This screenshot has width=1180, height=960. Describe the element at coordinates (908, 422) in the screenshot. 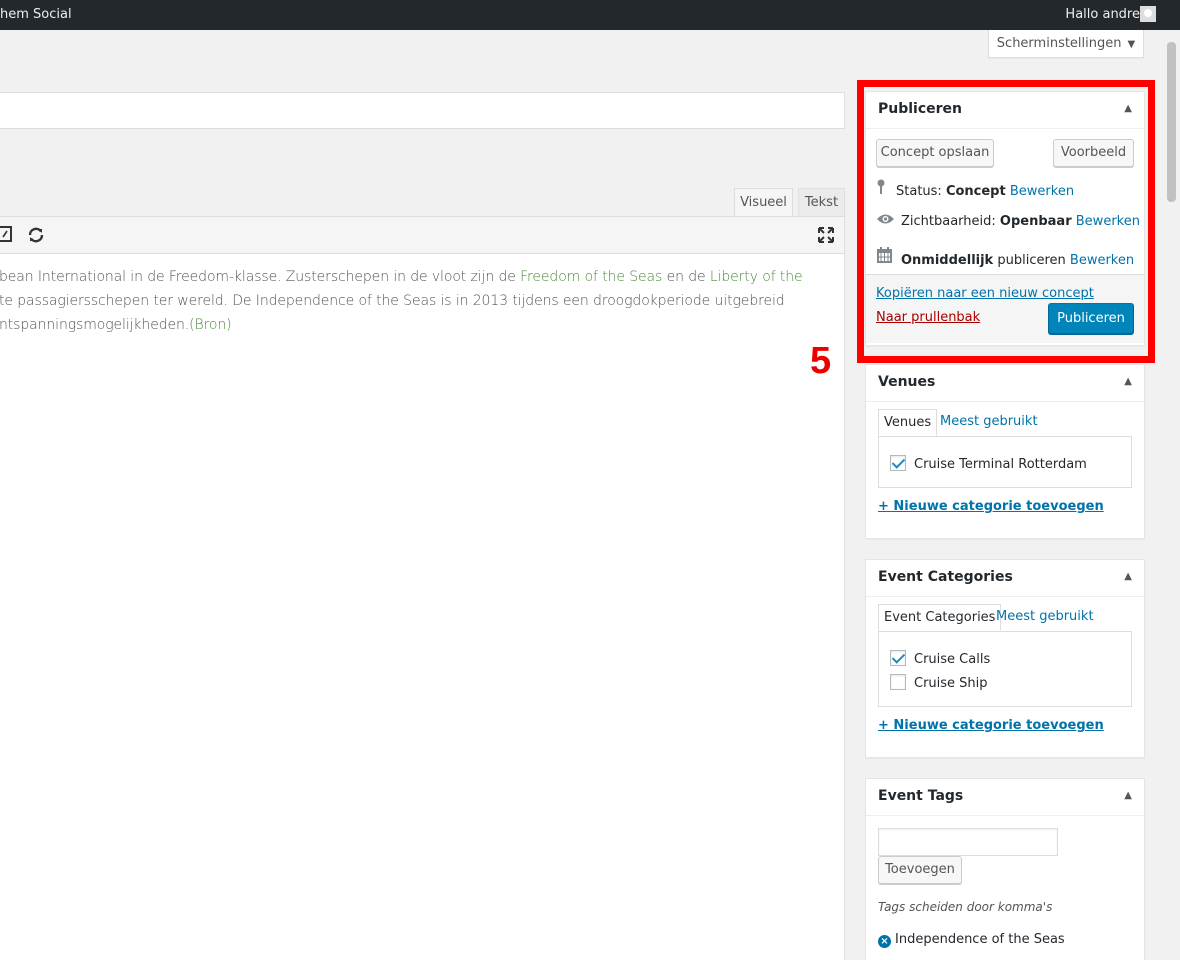

I see `tab-venues-all: Venues` at that location.